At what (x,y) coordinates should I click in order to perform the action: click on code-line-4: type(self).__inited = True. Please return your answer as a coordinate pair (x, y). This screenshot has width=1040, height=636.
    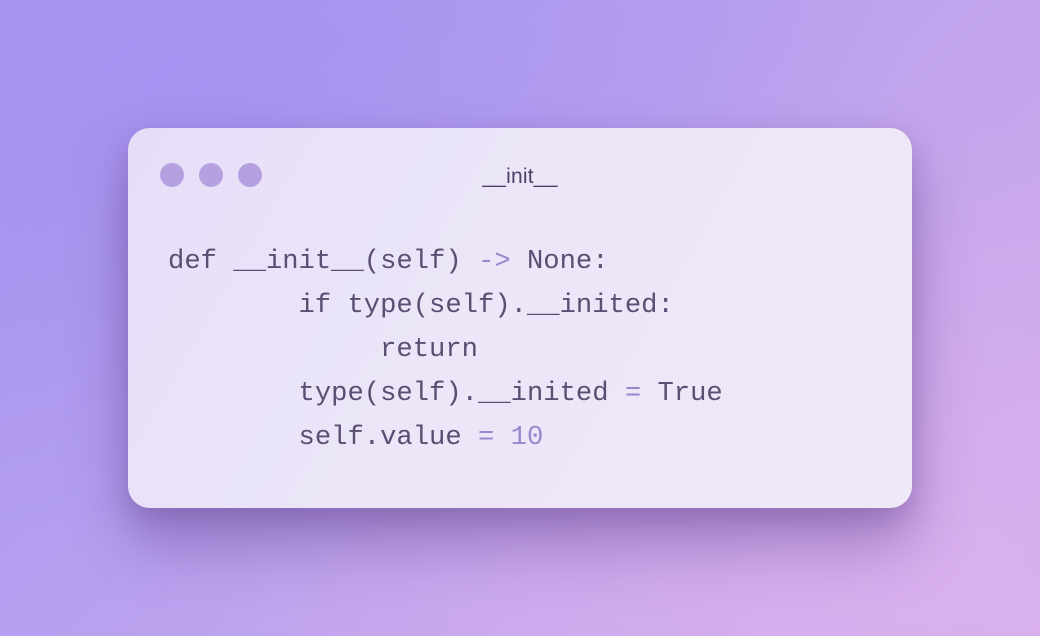
    Looking at the image, I should click on (445, 394).